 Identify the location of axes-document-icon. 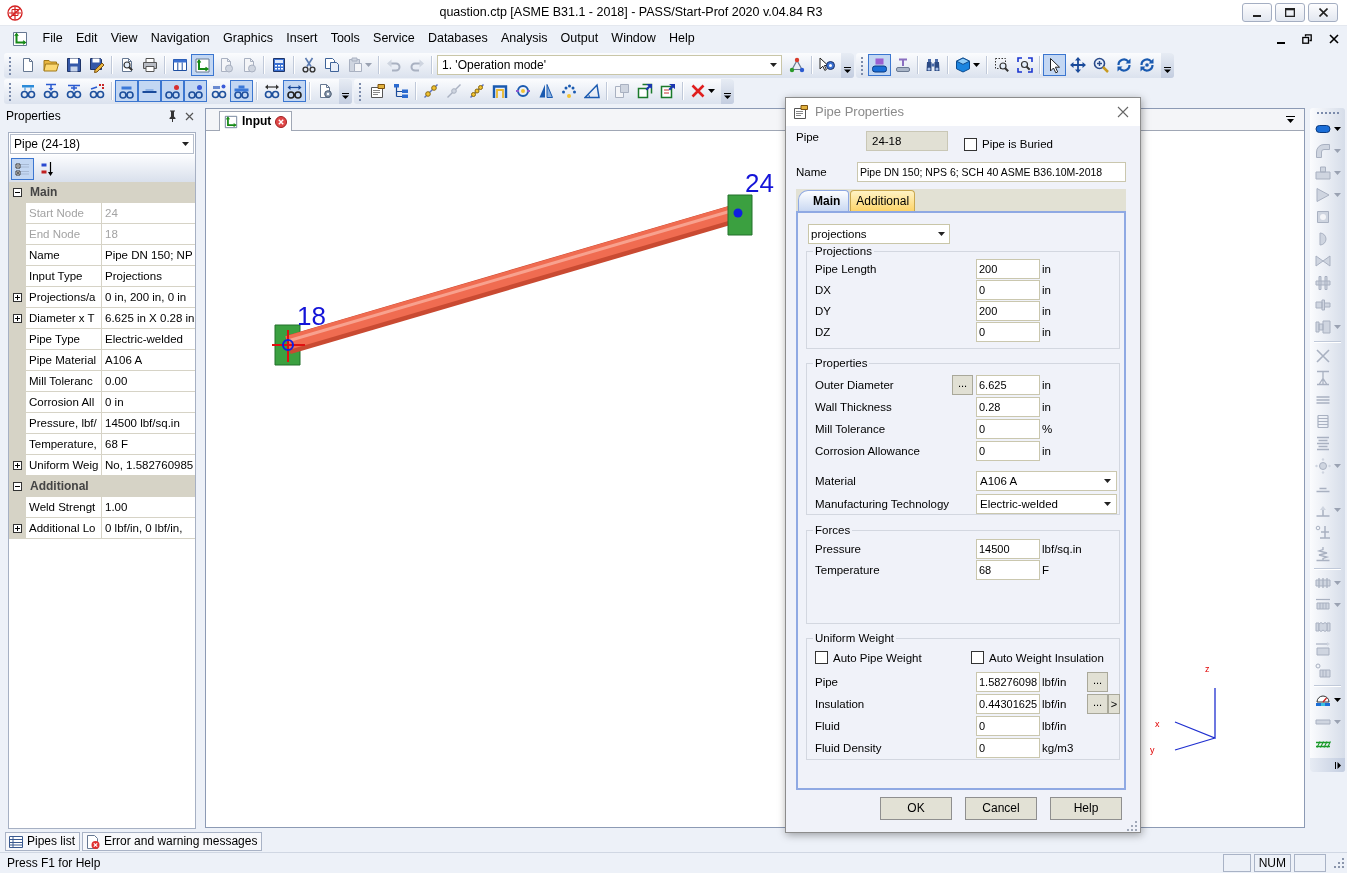
(202, 65).